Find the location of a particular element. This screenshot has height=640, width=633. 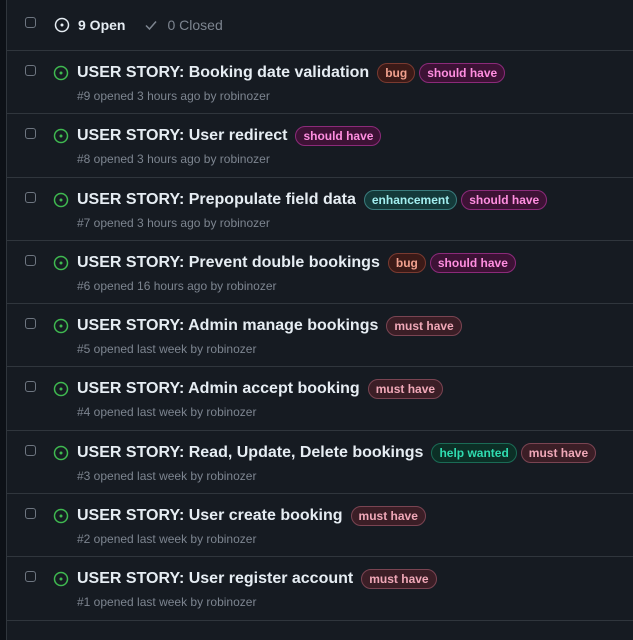

issue-meta-text: #8 opened 3 hours ago by is located at coordinates (148, 159).